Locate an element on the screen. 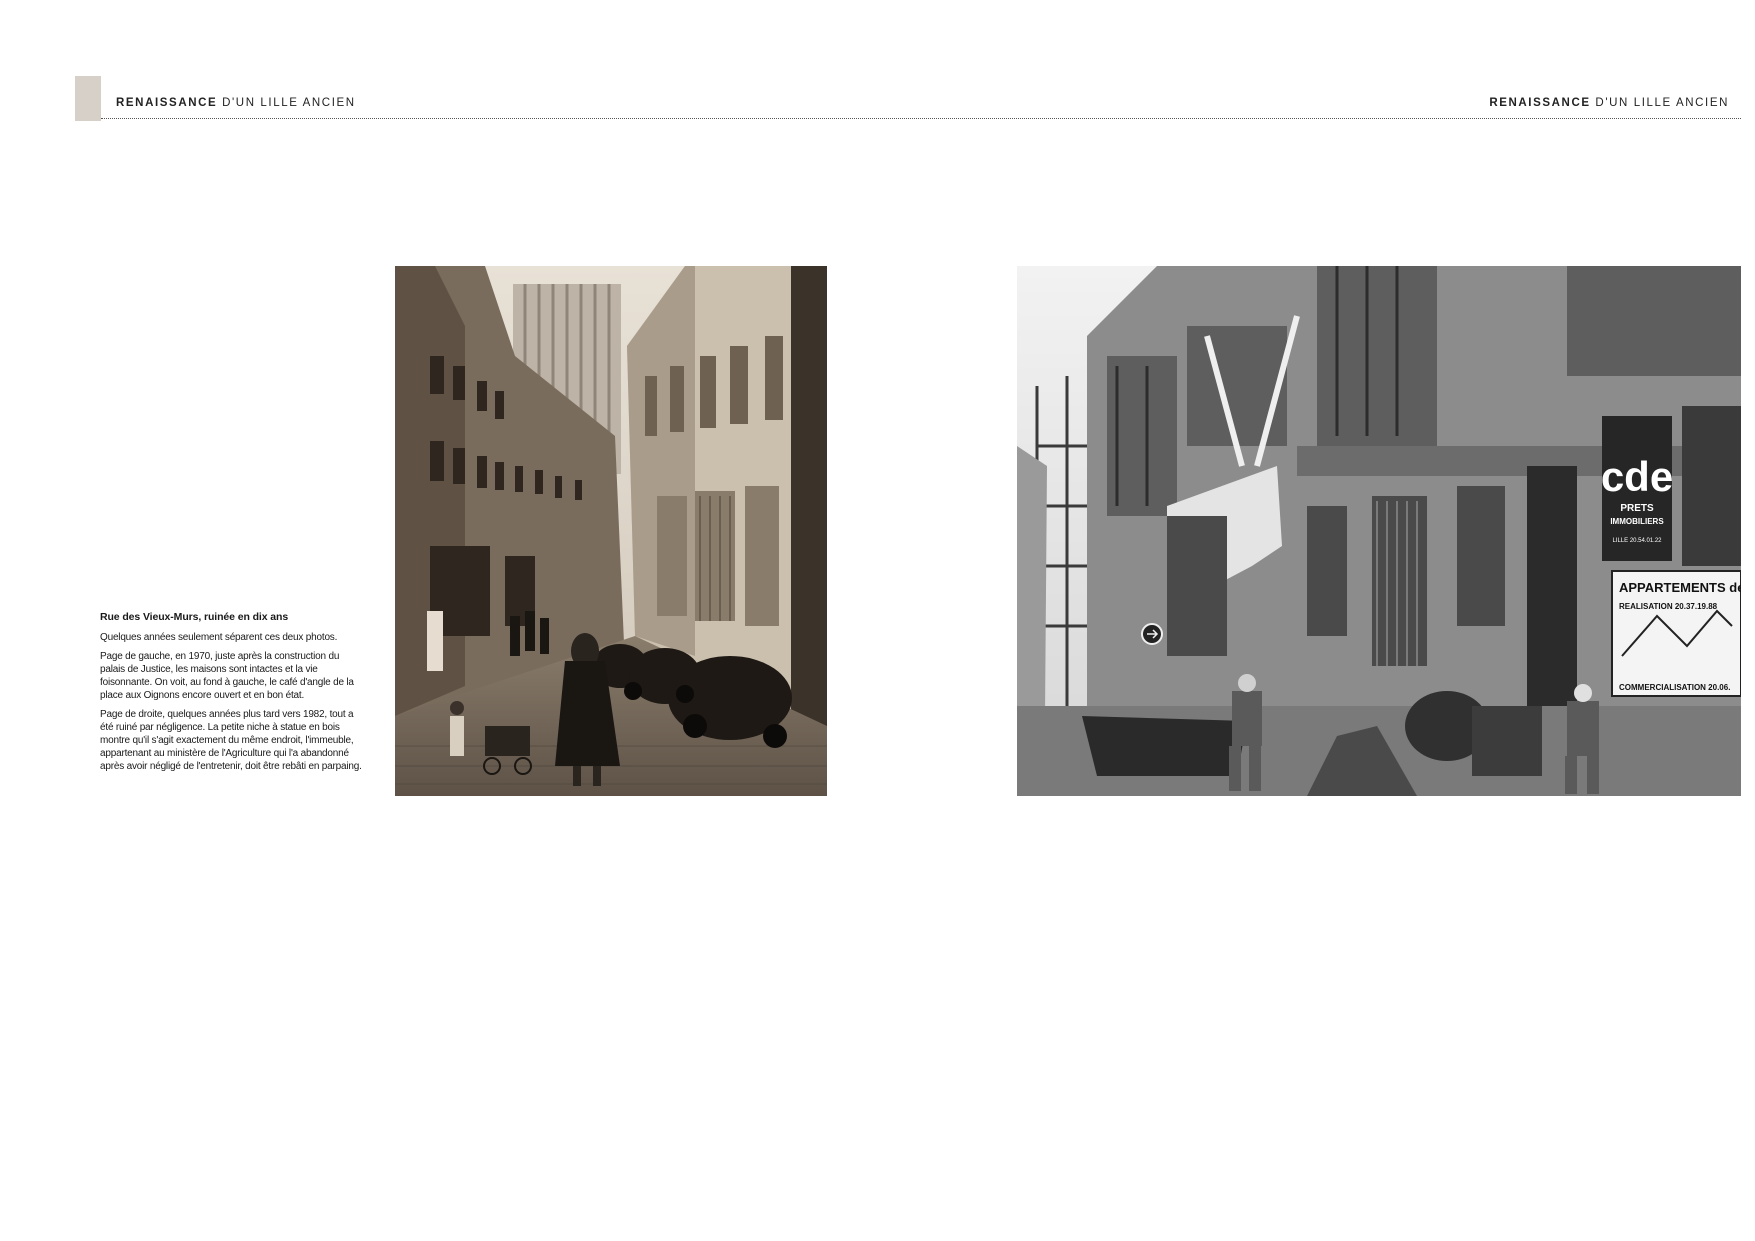 This screenshot has height=1241, width=1755. running-head-right: RENAISSANCE D'UN LILLE ANCIEN is located at coordinates (1609, 103).